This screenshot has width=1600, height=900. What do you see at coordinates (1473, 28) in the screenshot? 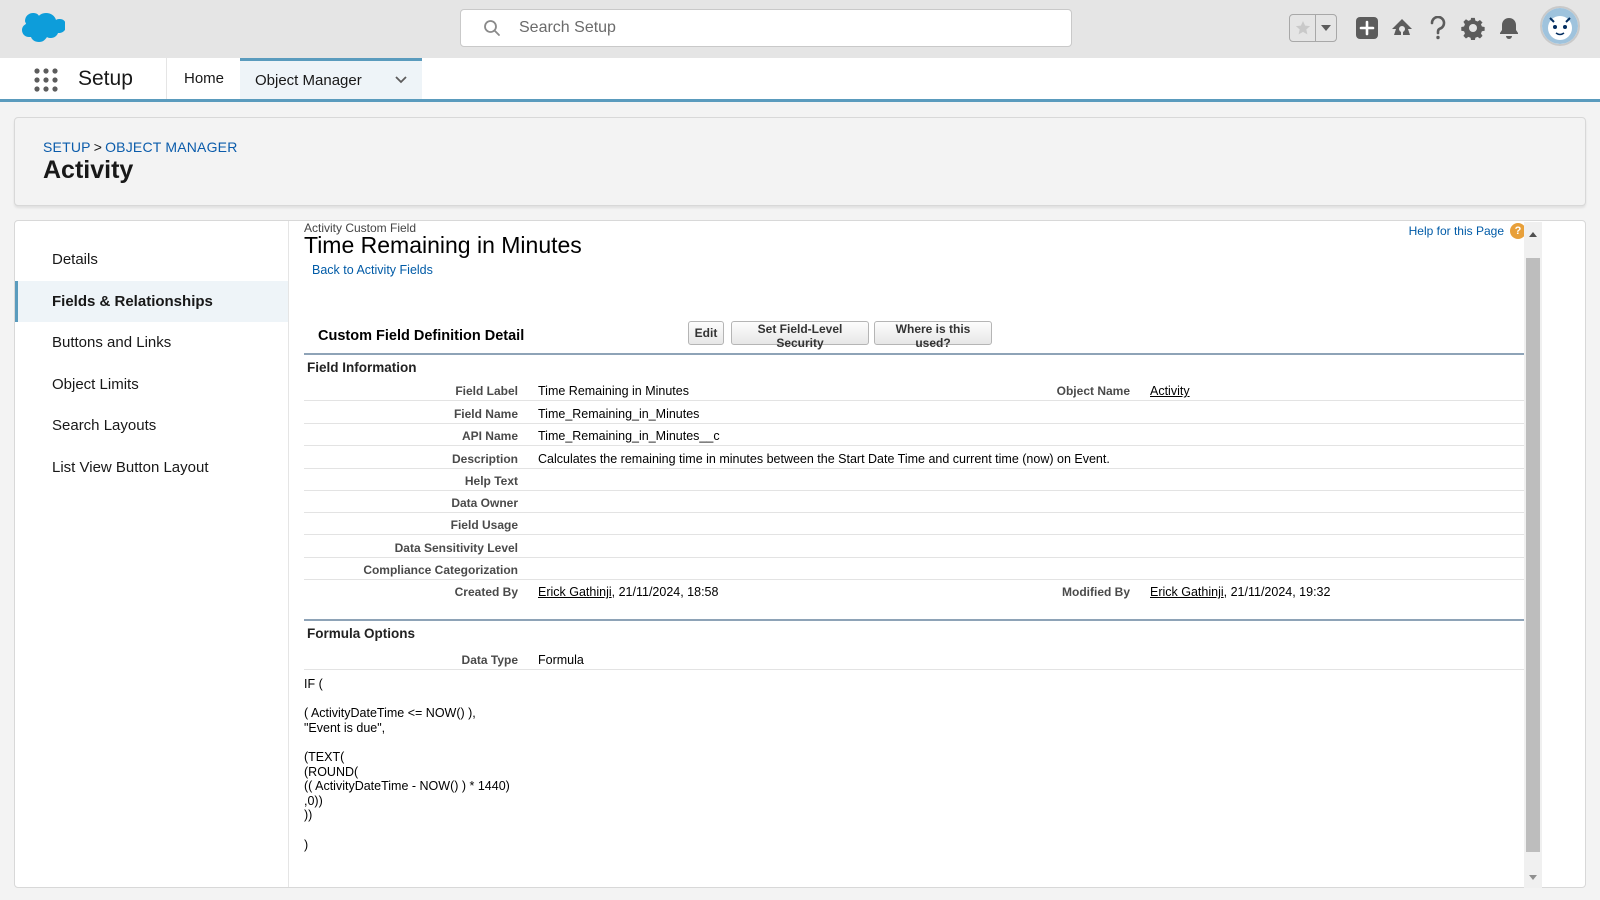
I see `gear-icon` at bounding box center [1473, 28].